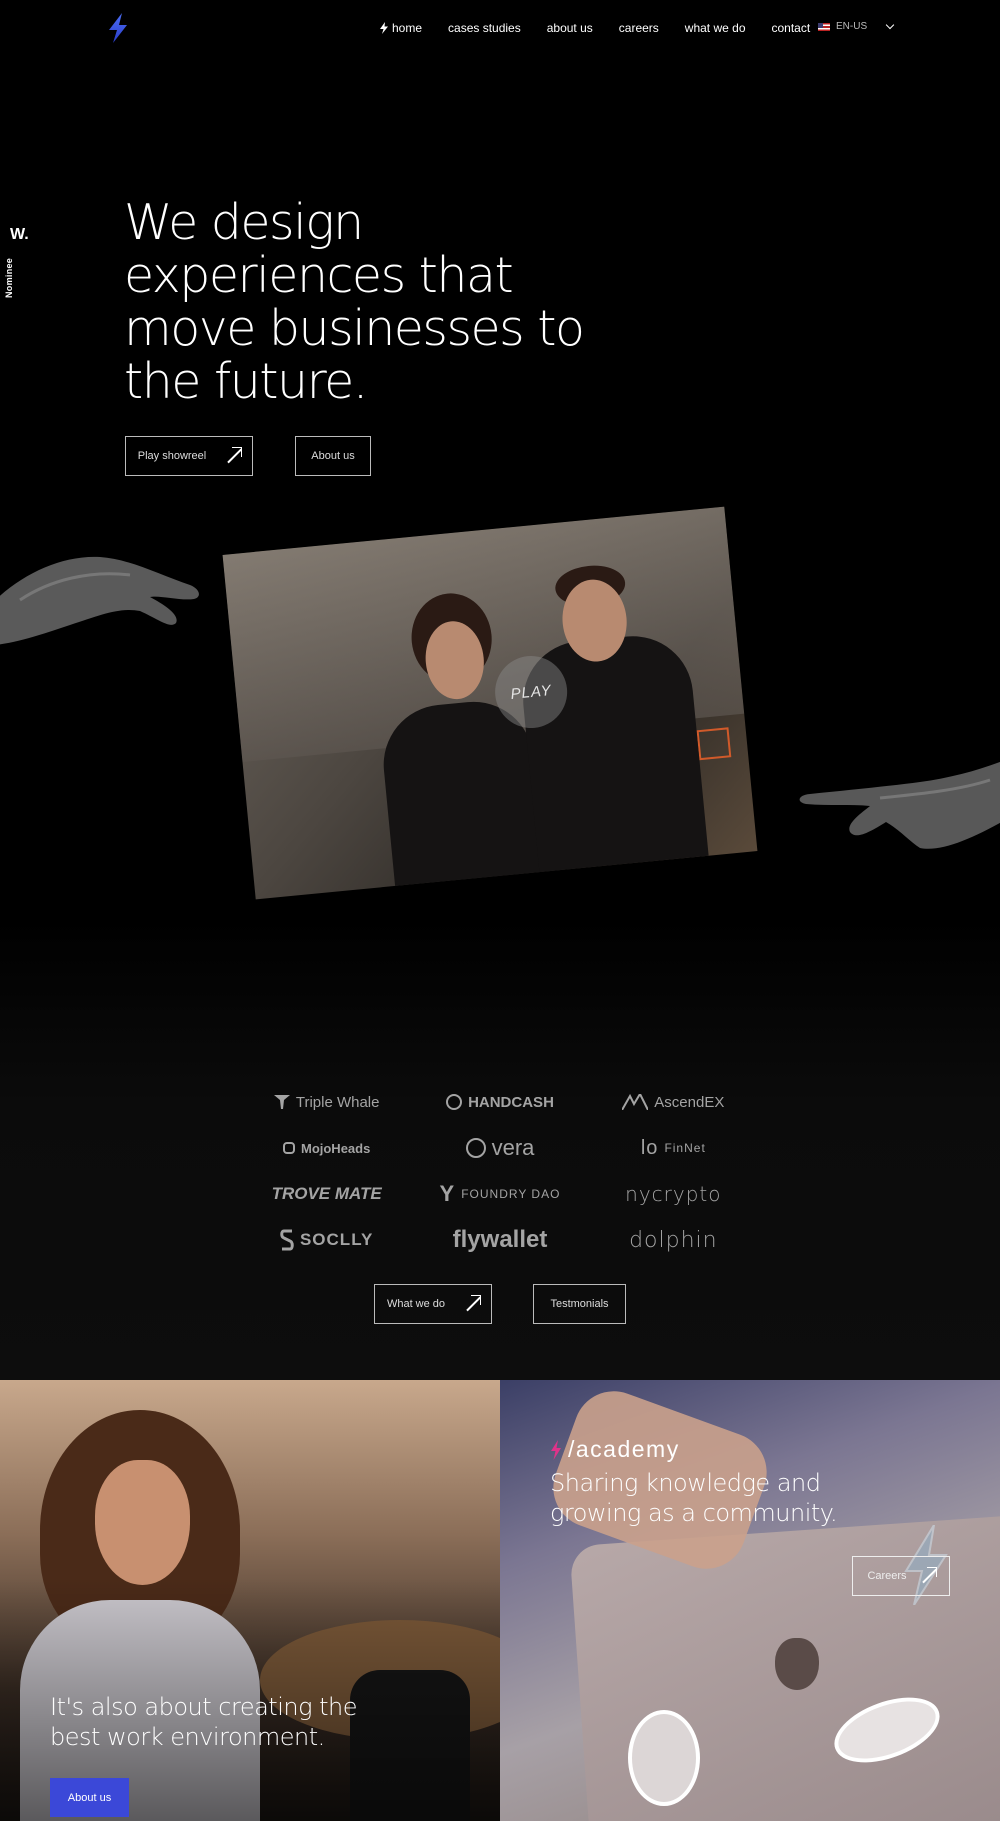 The image size is (1000, 1821). I want to click on client-name: nycrypto, so click(673, 1194).